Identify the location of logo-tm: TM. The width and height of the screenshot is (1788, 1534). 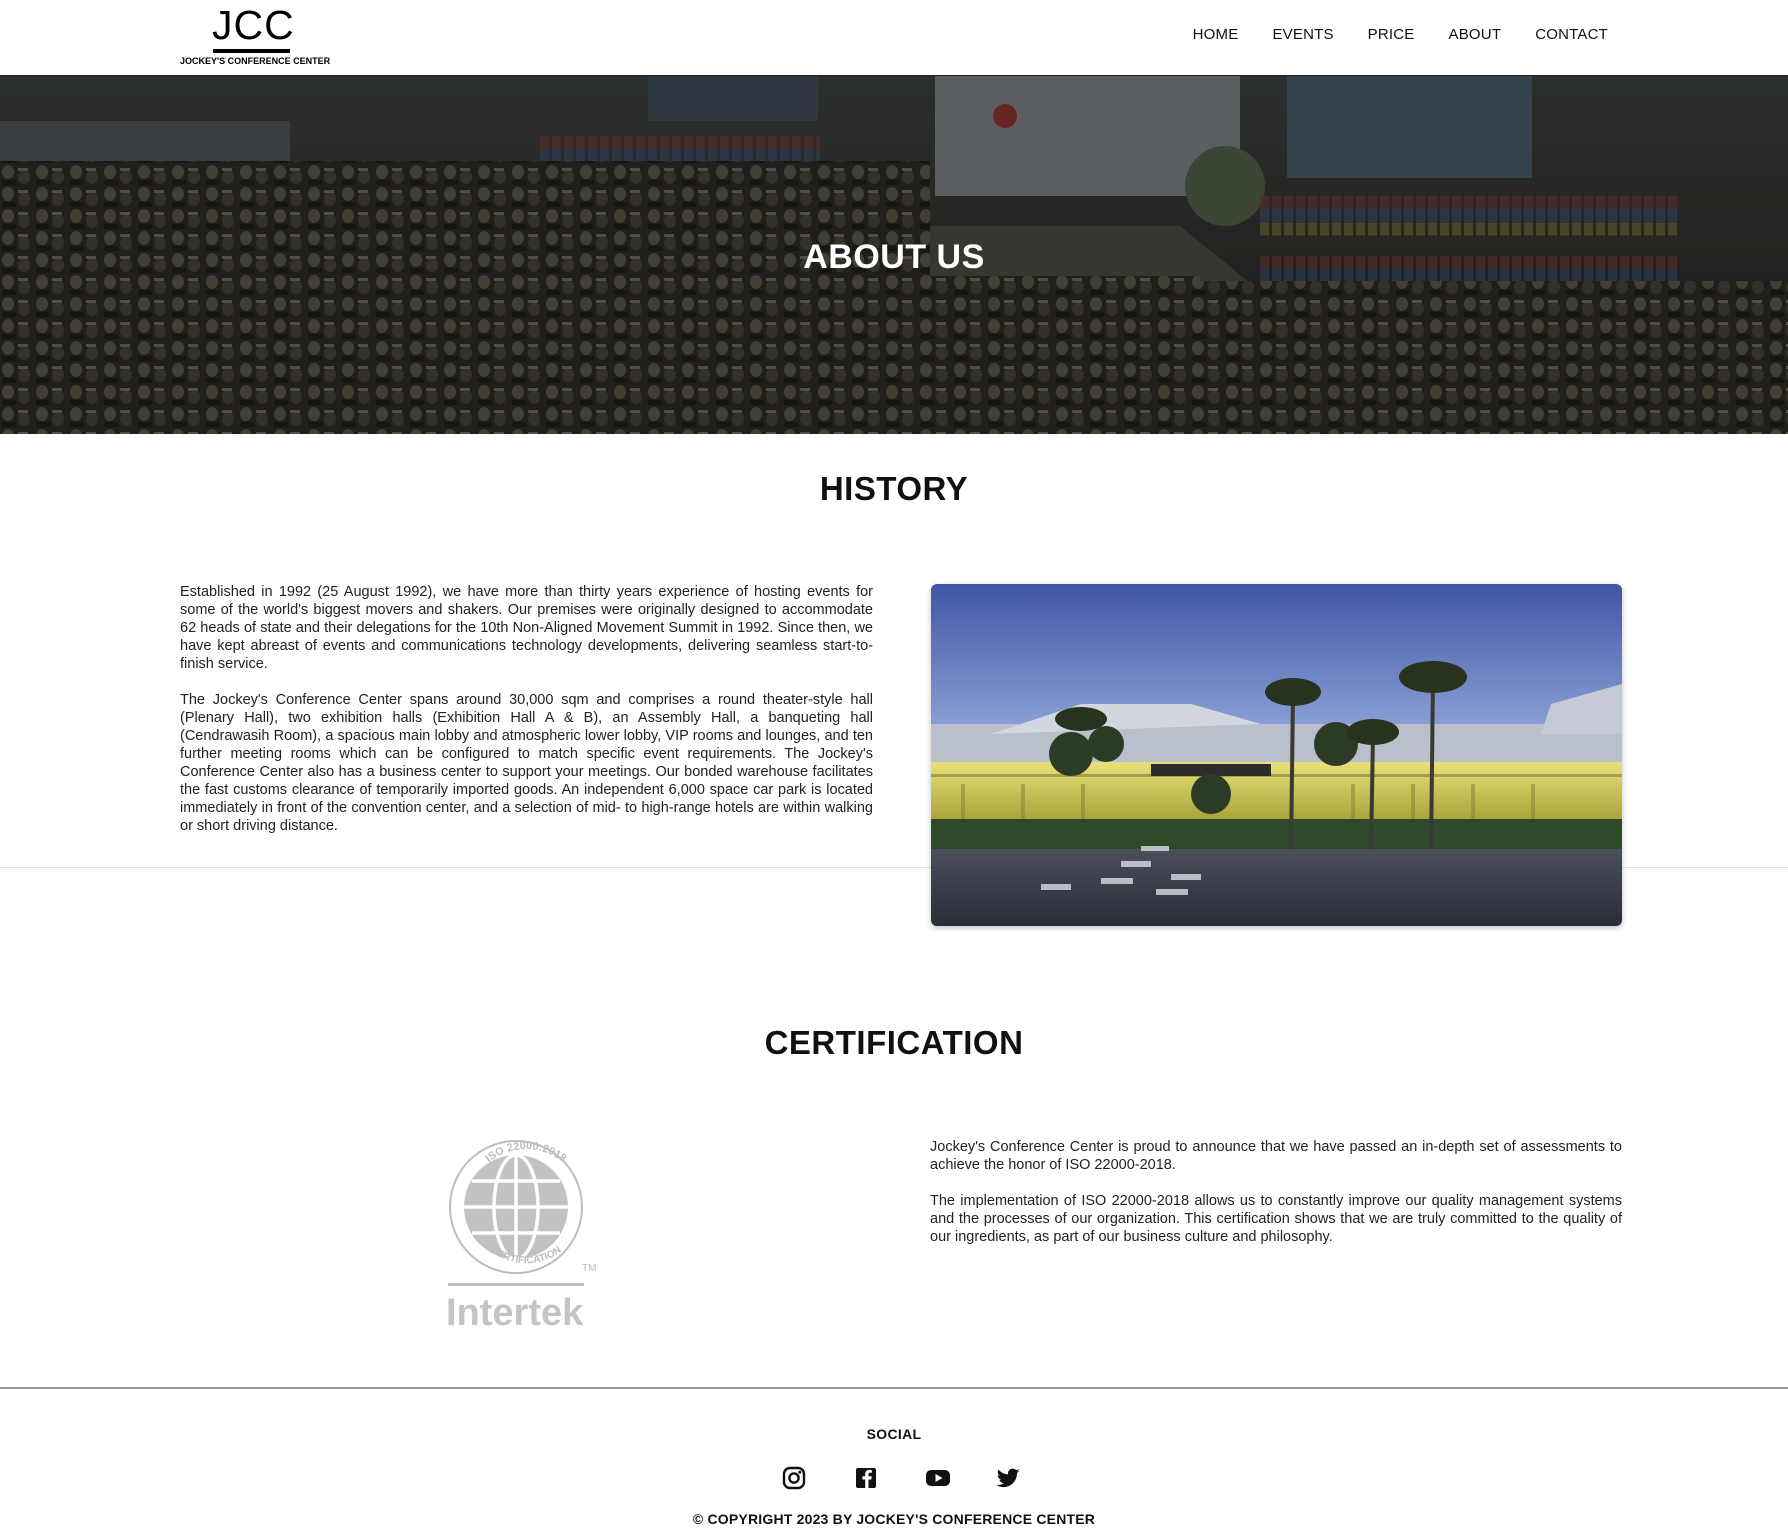
(589, 1268).